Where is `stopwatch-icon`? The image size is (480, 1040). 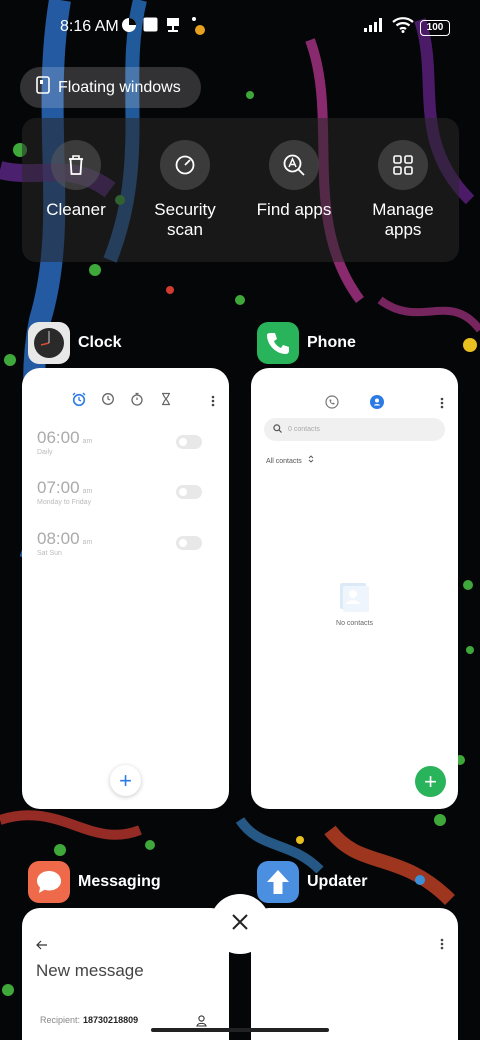 stopwatch-icon is located at coordinates (137, 401).